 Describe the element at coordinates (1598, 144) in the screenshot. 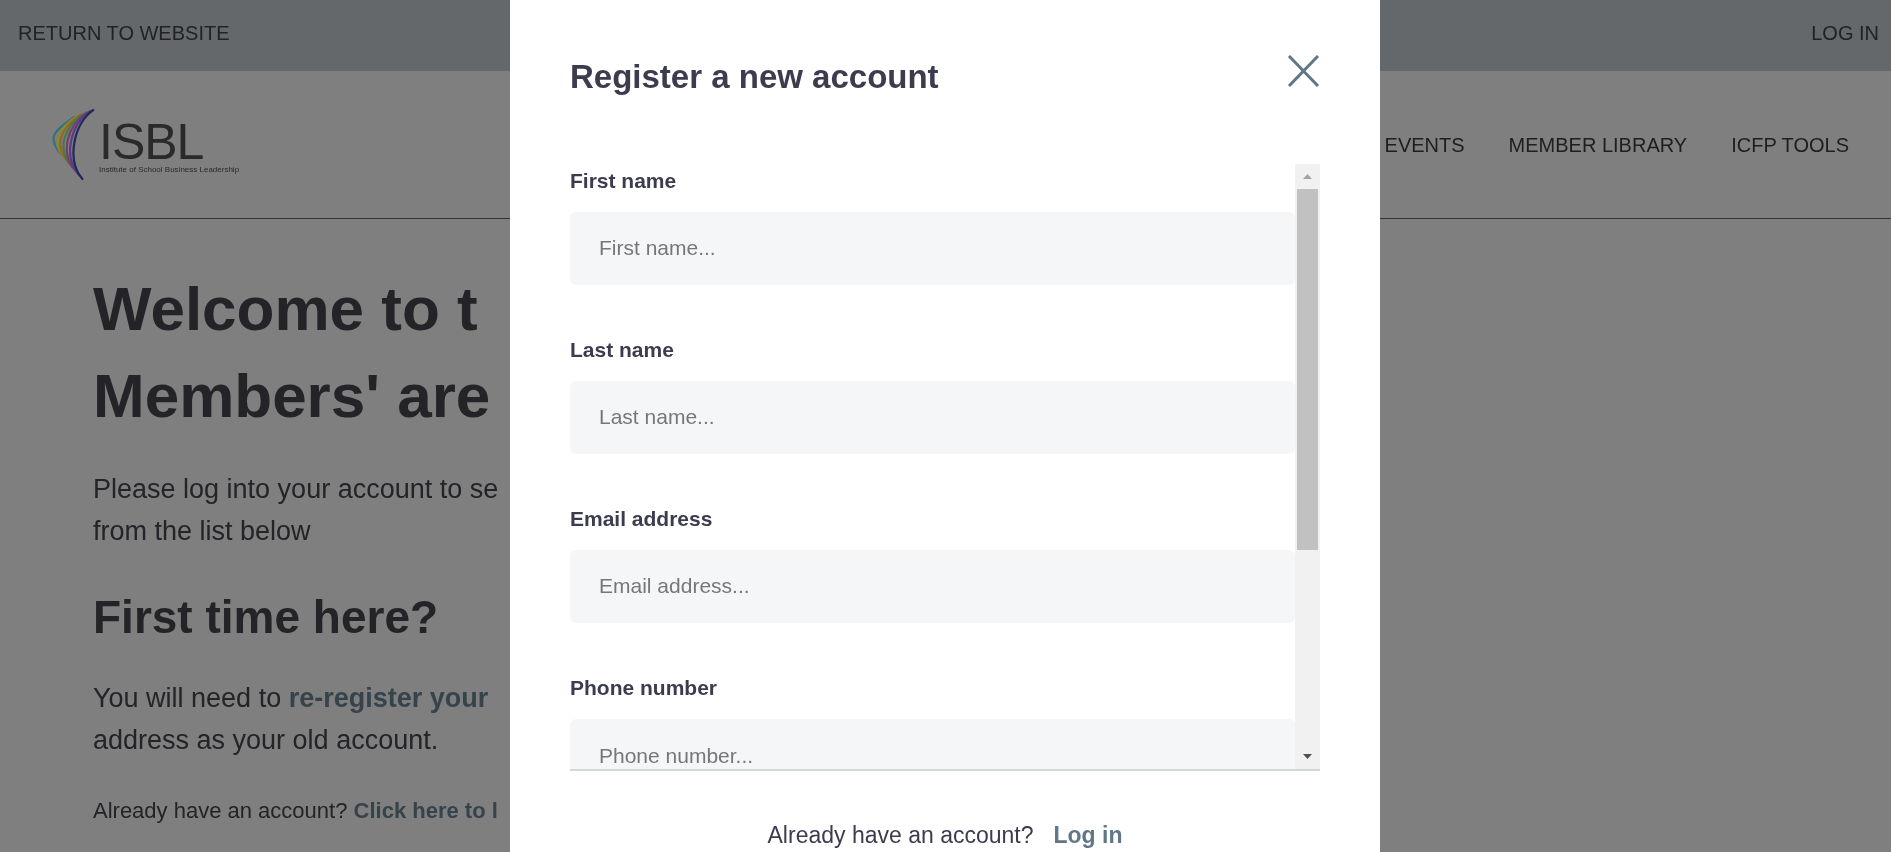

I see `nav-link: MEMBER LIBRARY` at that location.